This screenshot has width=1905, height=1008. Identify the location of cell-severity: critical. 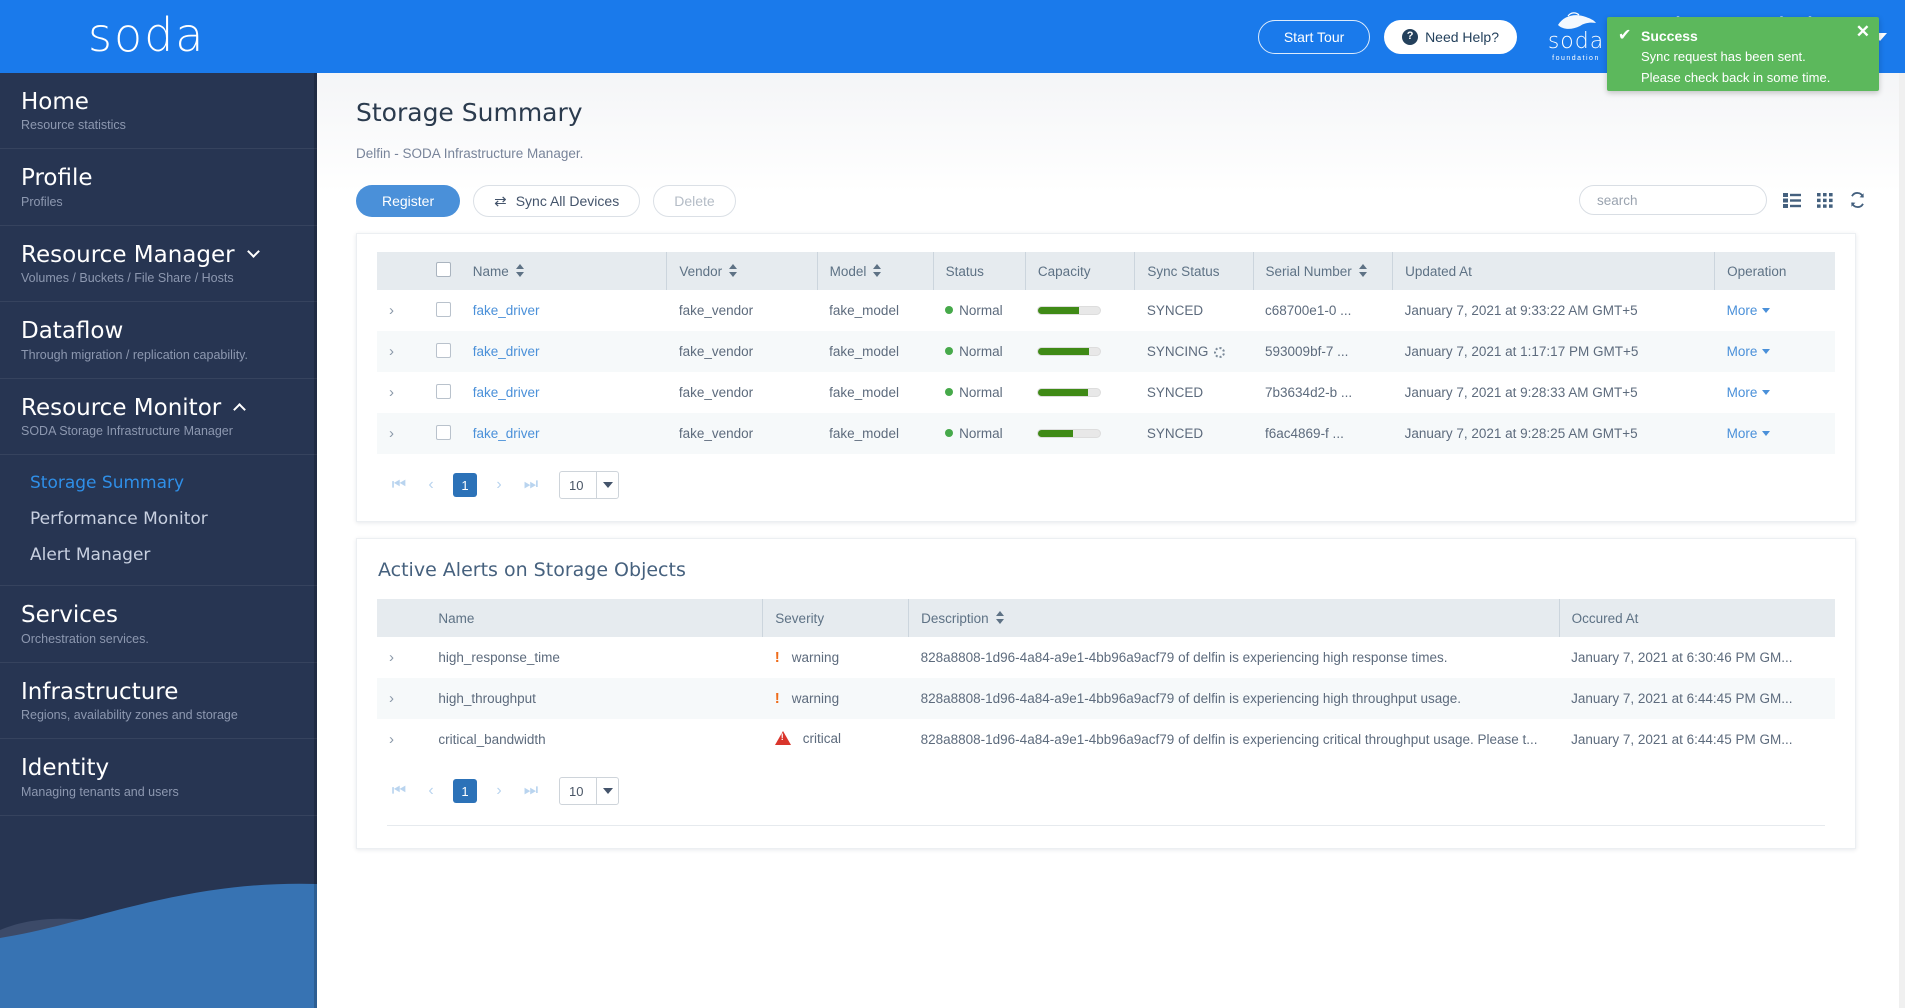
(836, 739).